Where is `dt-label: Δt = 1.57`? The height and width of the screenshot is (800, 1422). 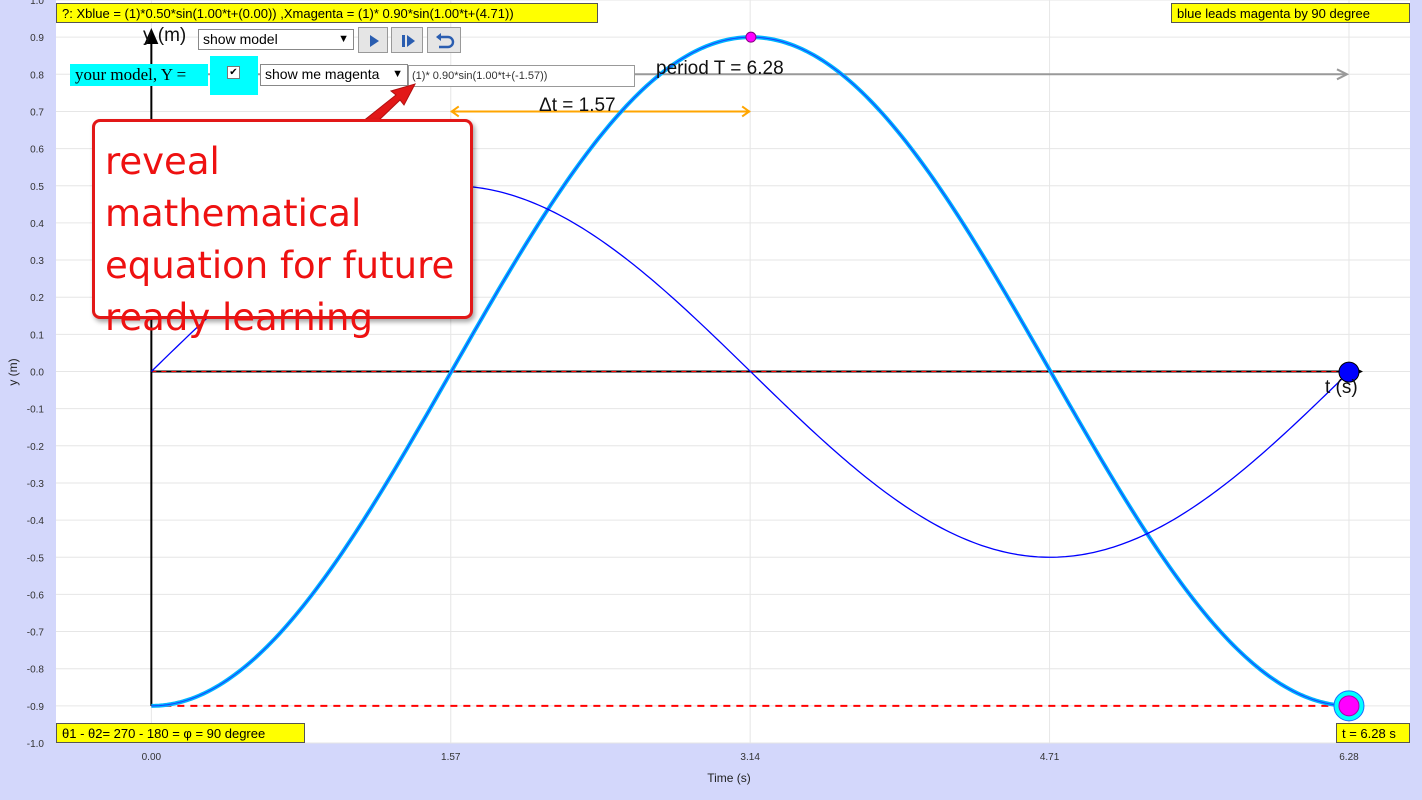 dt-label: Δt = 1.57 is located at coordinates (577, 105).